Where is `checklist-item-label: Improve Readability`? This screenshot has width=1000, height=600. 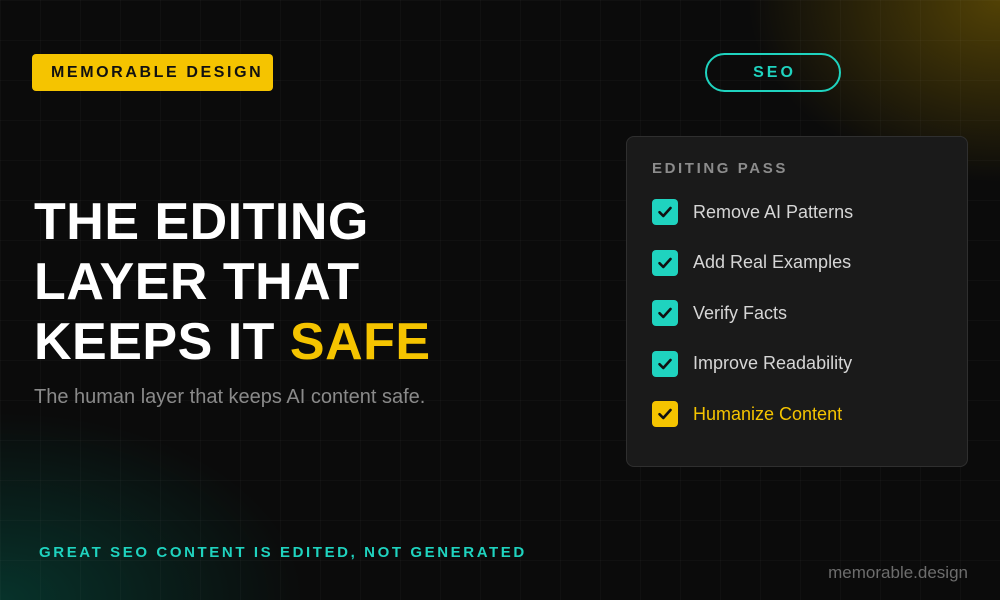
checklist-item-label: Improve Readability is located at coordinates (773, 363).